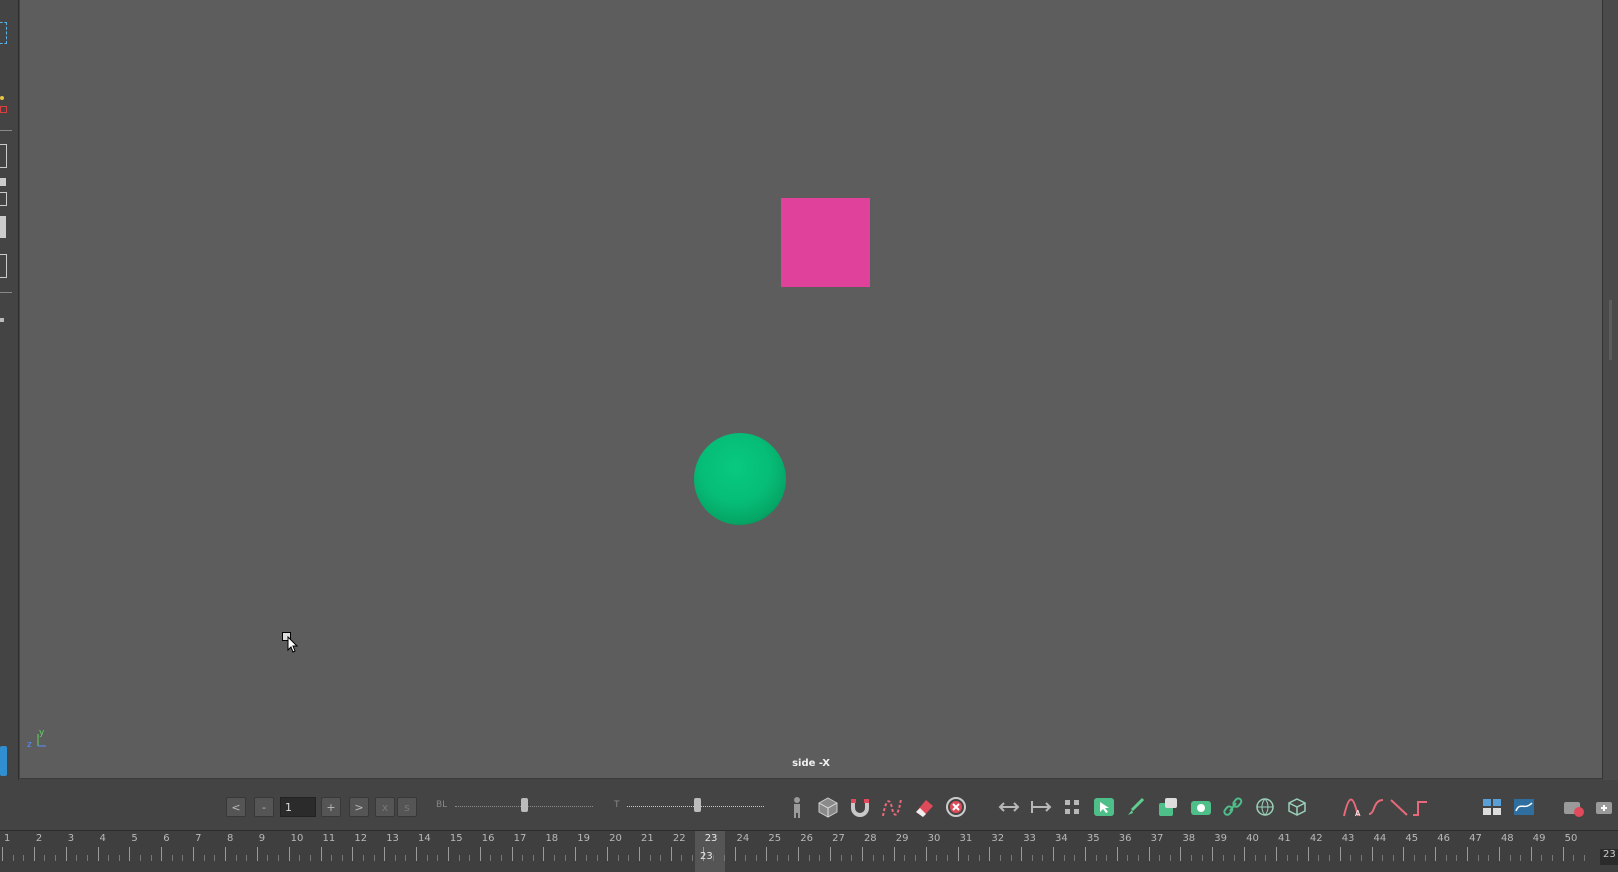 Image resolution: width=1618 pixels, height=872 pixels. I want to click on plus-button: +, so click(331, 807).